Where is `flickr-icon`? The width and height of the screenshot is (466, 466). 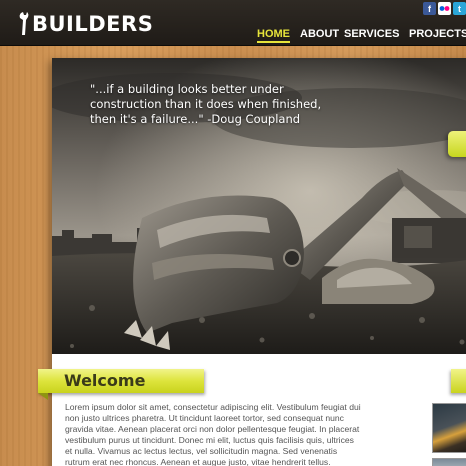
flickr-icon is located at coordinates (444, 8).